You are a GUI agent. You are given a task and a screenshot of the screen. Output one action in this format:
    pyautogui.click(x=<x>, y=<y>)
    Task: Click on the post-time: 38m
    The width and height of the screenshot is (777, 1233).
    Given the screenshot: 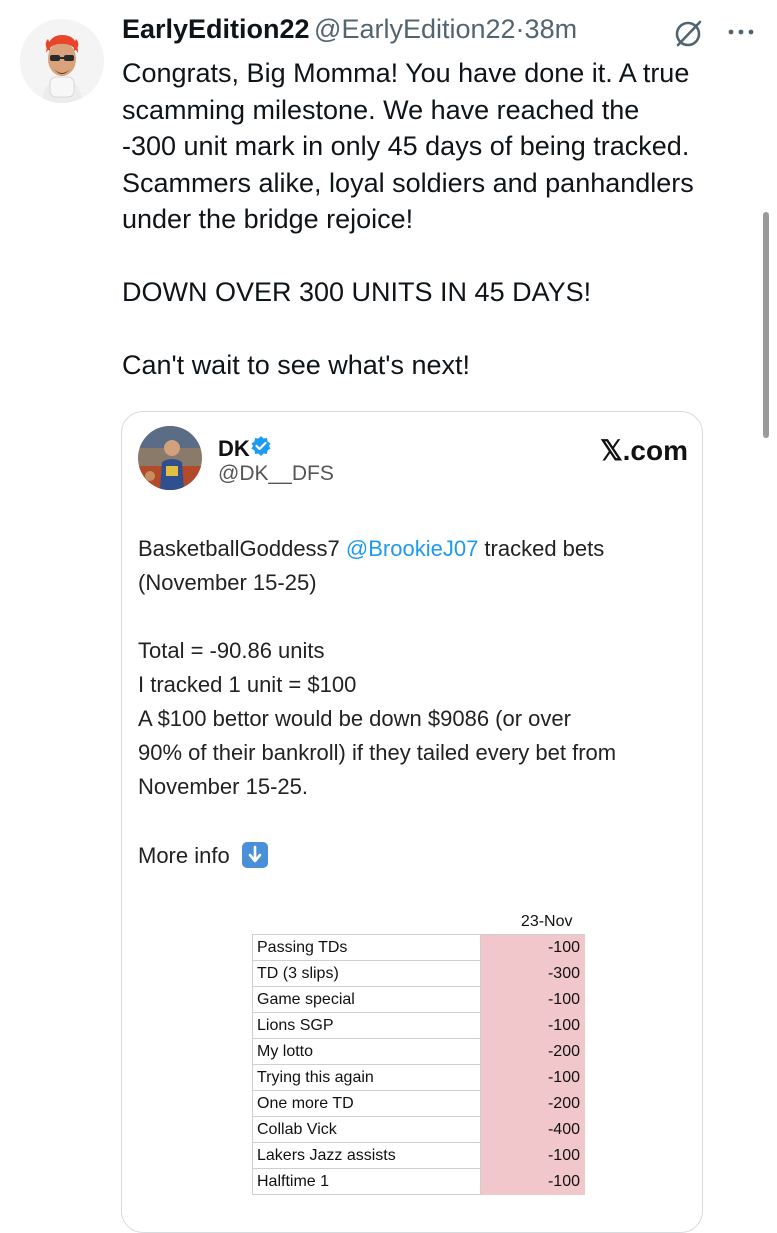 What is the action you would take?
    pyautogui.click(x=551, y=29)
    